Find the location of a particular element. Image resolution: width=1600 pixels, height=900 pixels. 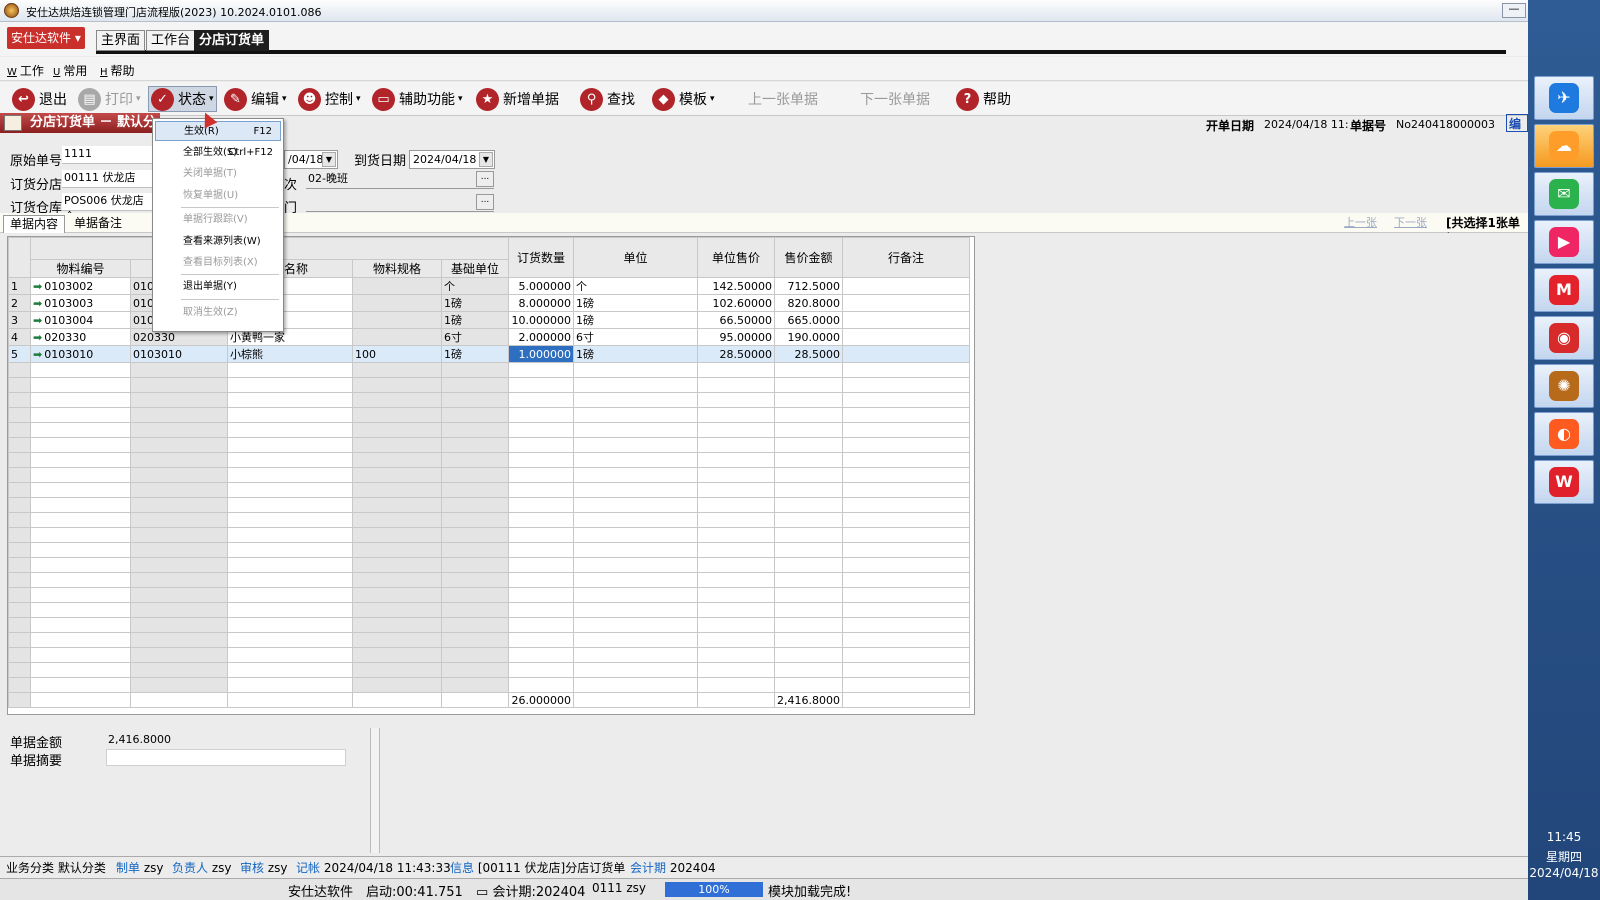

cell-price: 102.60000 is located at coordinates (736, 303).